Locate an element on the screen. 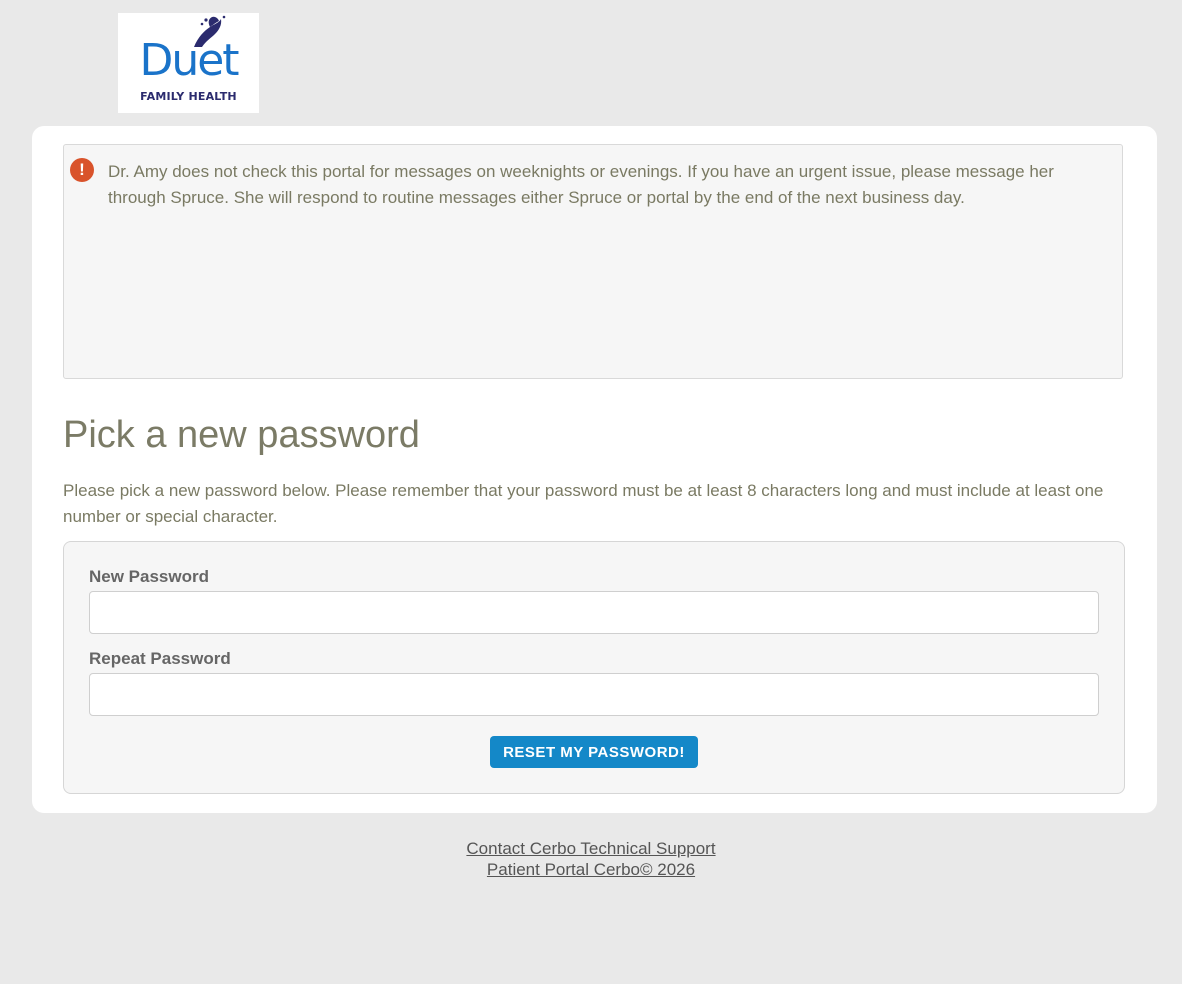 Image resolution: width=1182 pixels, height=984 pixels. contact-support-link: Contact Cerbo Technical Support is located at coordinates (590, 848).